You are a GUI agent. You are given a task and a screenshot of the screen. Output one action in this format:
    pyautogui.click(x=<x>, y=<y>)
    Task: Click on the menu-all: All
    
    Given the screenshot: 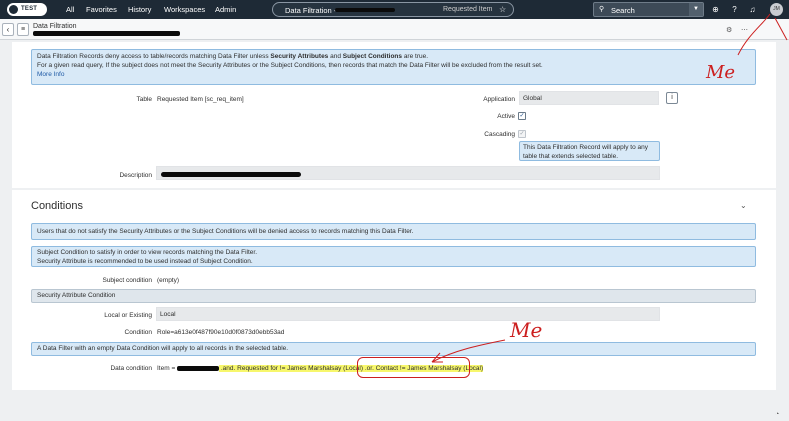 What is the action you would take?
    pyautogui.click(x=70, y=9)
    